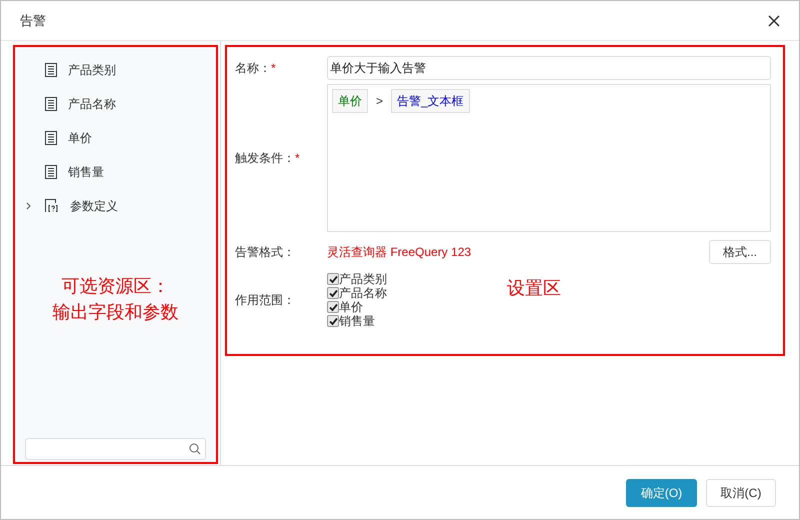 This screenshot has height=520, width=800. Describe the element at coordinates (265, 300) in the screenshot. I see `field-label: 作用范围：` at that location.